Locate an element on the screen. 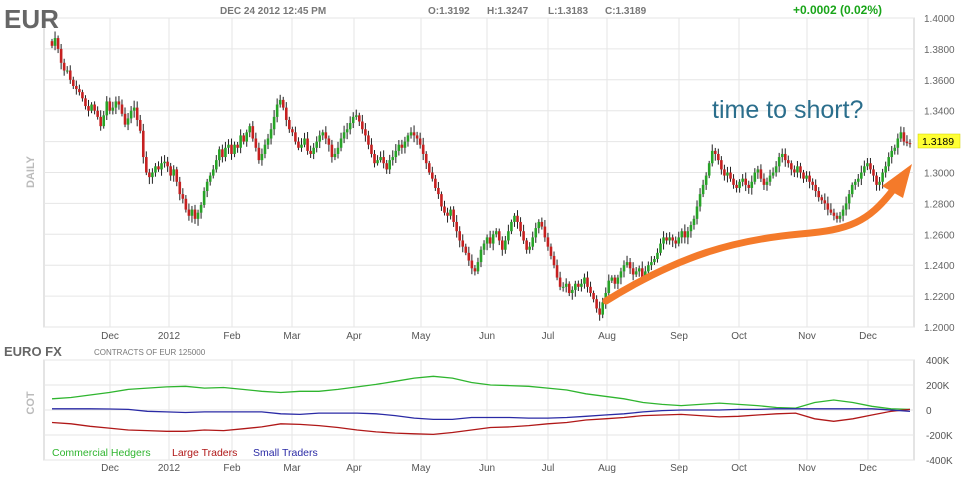 The width and height of the screenshot is (964, 480). open-label: O:1.3192 is located at coordinates (449, 11).